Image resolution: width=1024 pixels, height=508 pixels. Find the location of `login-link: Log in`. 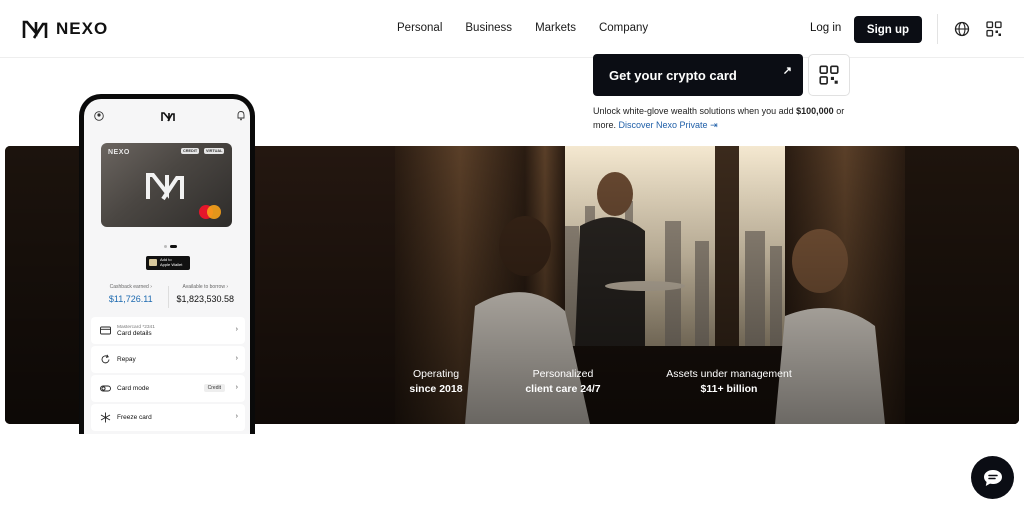

login-link: Log in is located at coordinates (825, 28).